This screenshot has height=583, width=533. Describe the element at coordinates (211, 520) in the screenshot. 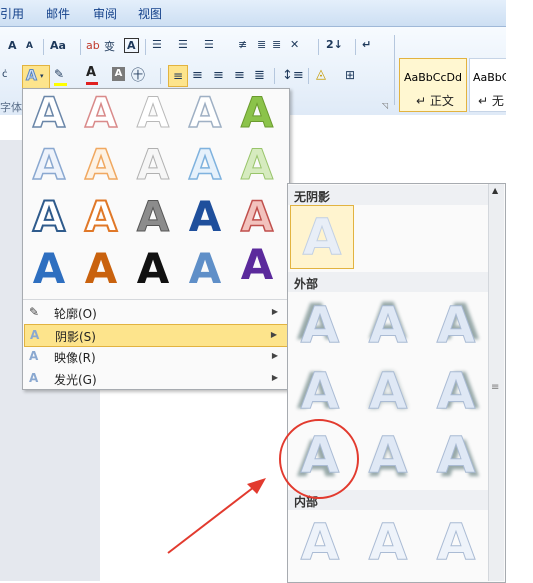

I see `pointer-arrow-line` at that location.